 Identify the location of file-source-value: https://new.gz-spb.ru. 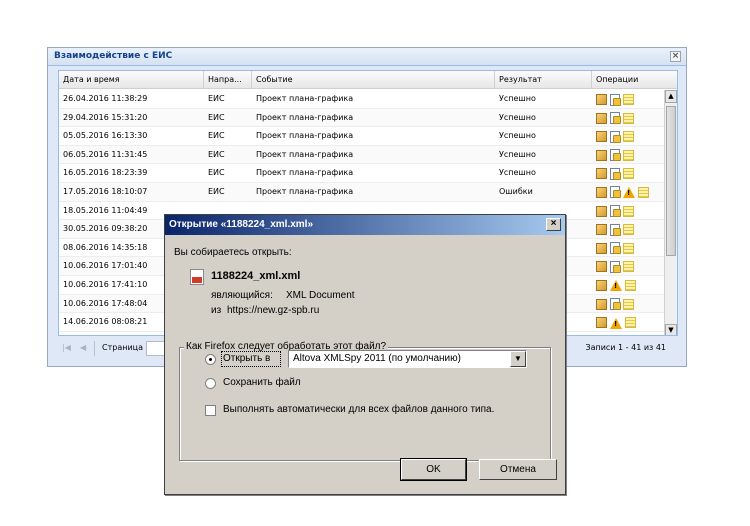
(273, 310).